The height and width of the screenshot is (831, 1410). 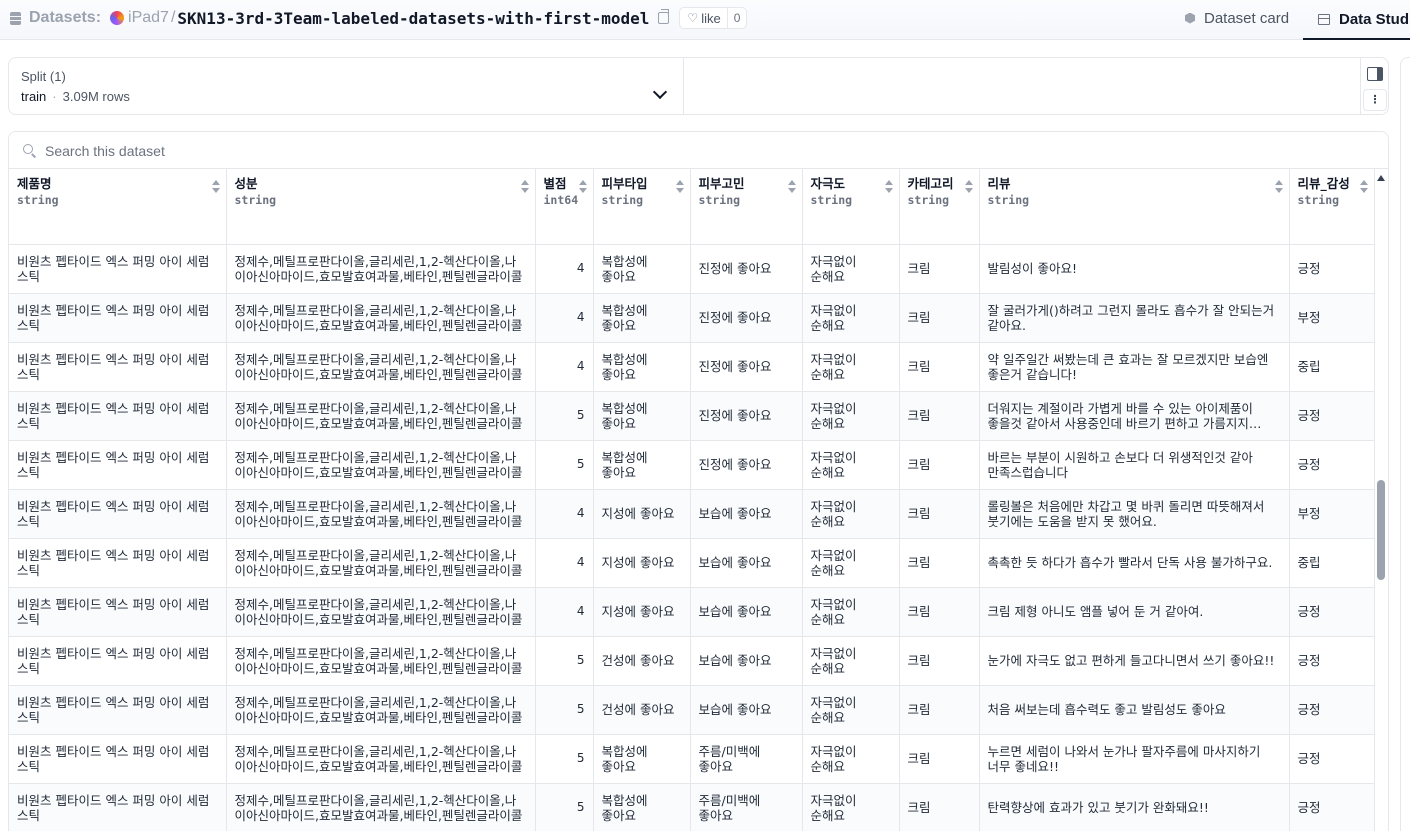 I want to click on like-button: ♡ like 0, so click(x=713, y=18).